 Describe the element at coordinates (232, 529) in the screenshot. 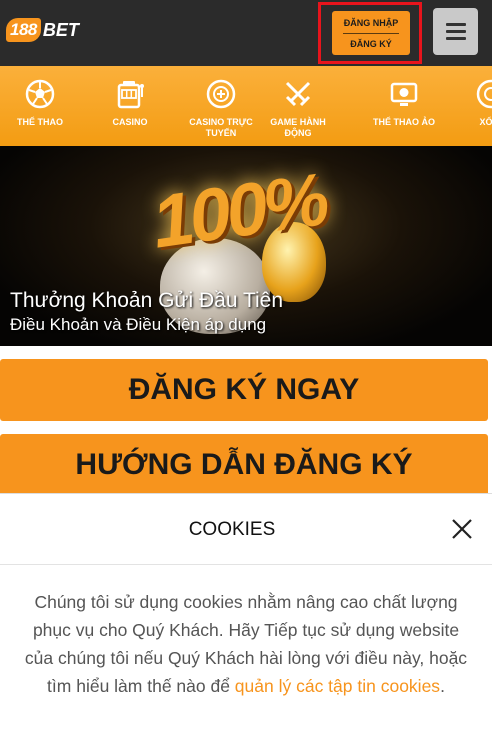

I see `cookie-title: COOKIES` at that location.